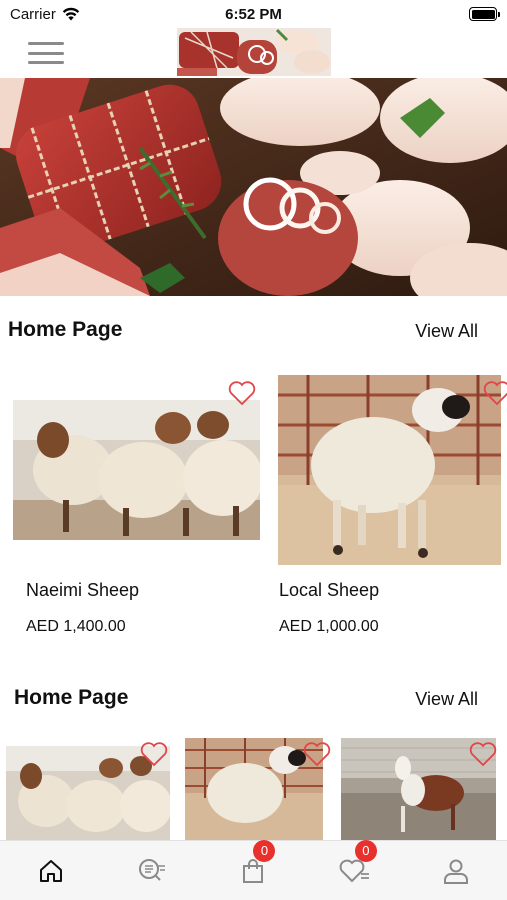  I want to click on search-list-icon, so click(152, 869).